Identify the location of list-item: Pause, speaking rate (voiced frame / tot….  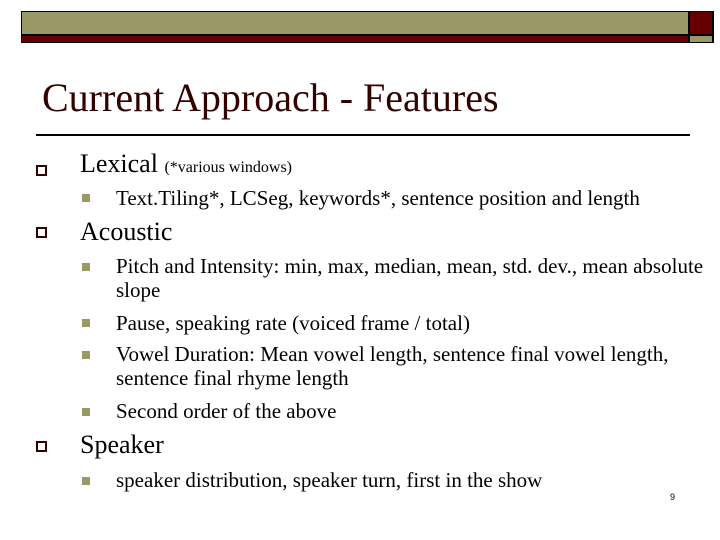
(293, 323).